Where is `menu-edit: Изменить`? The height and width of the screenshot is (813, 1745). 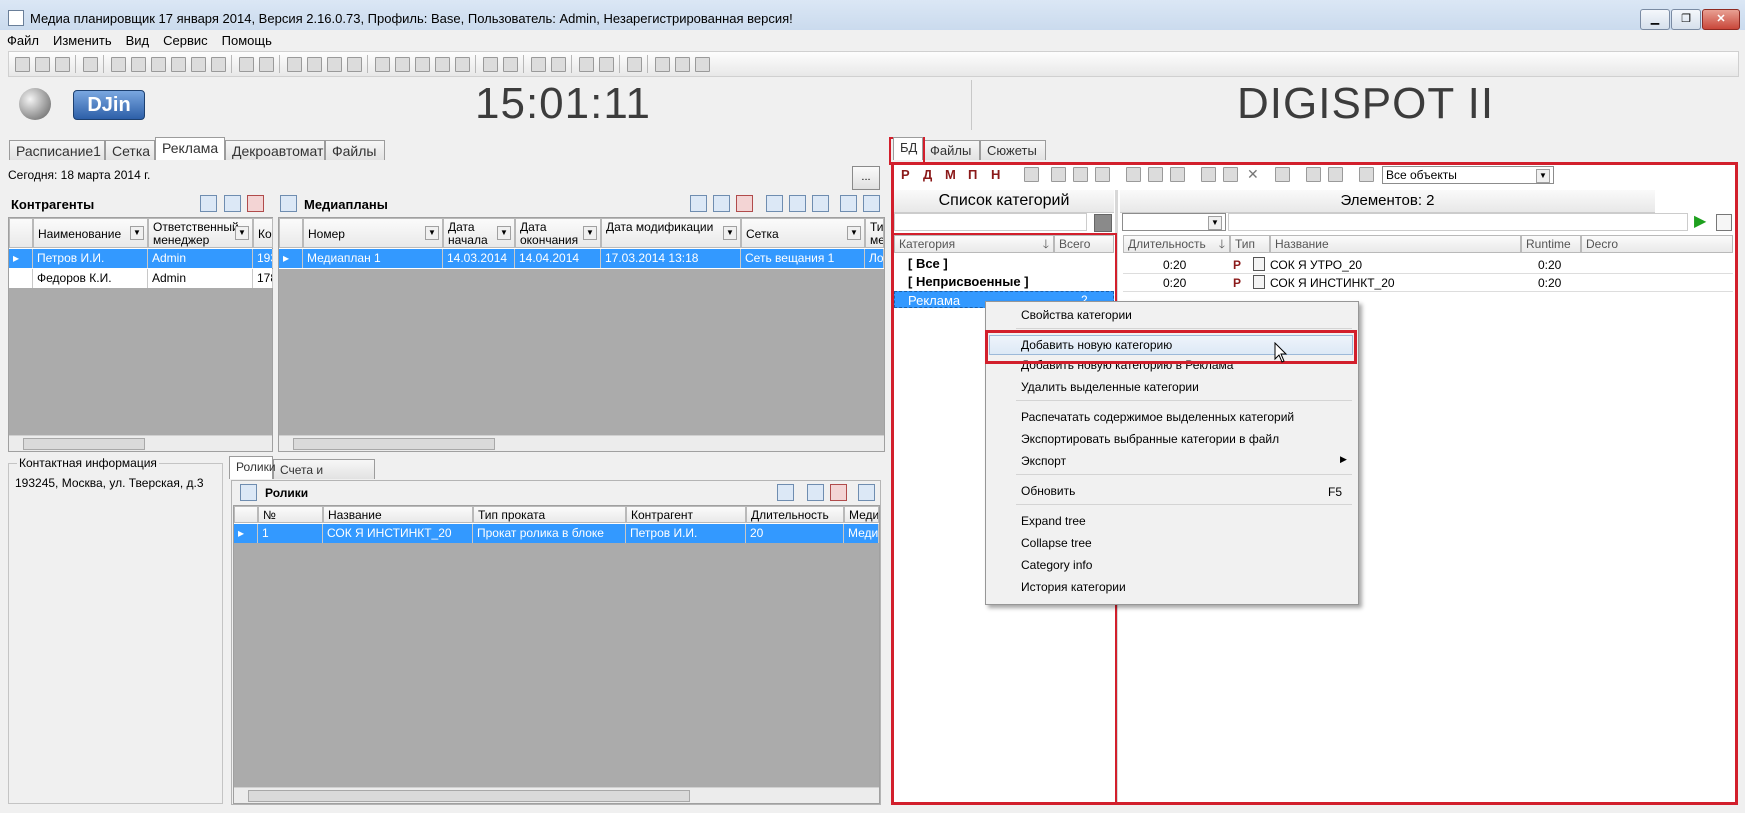
menu-edit: Изменить is located at coordinates (82, 39).